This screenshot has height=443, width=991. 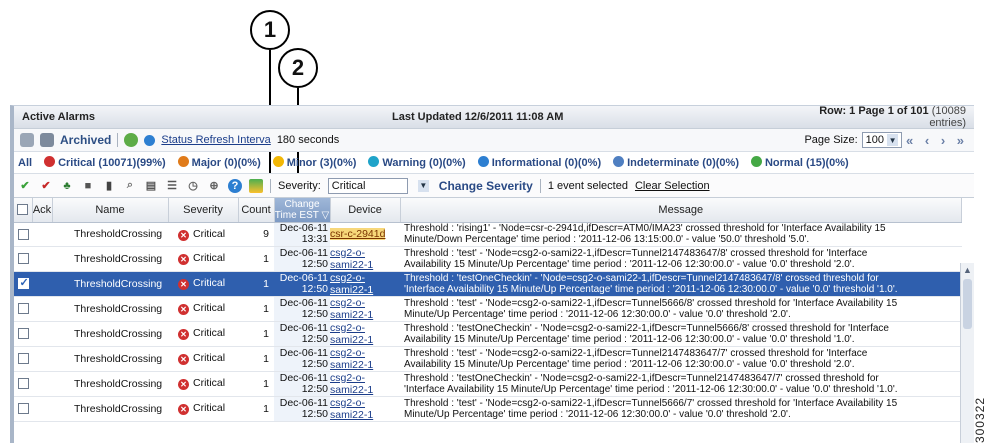 What do you see at coordinates (423, 186) in the screenshot?
I see `severity-dropdown: ▼` at bounding box center [423, 186].